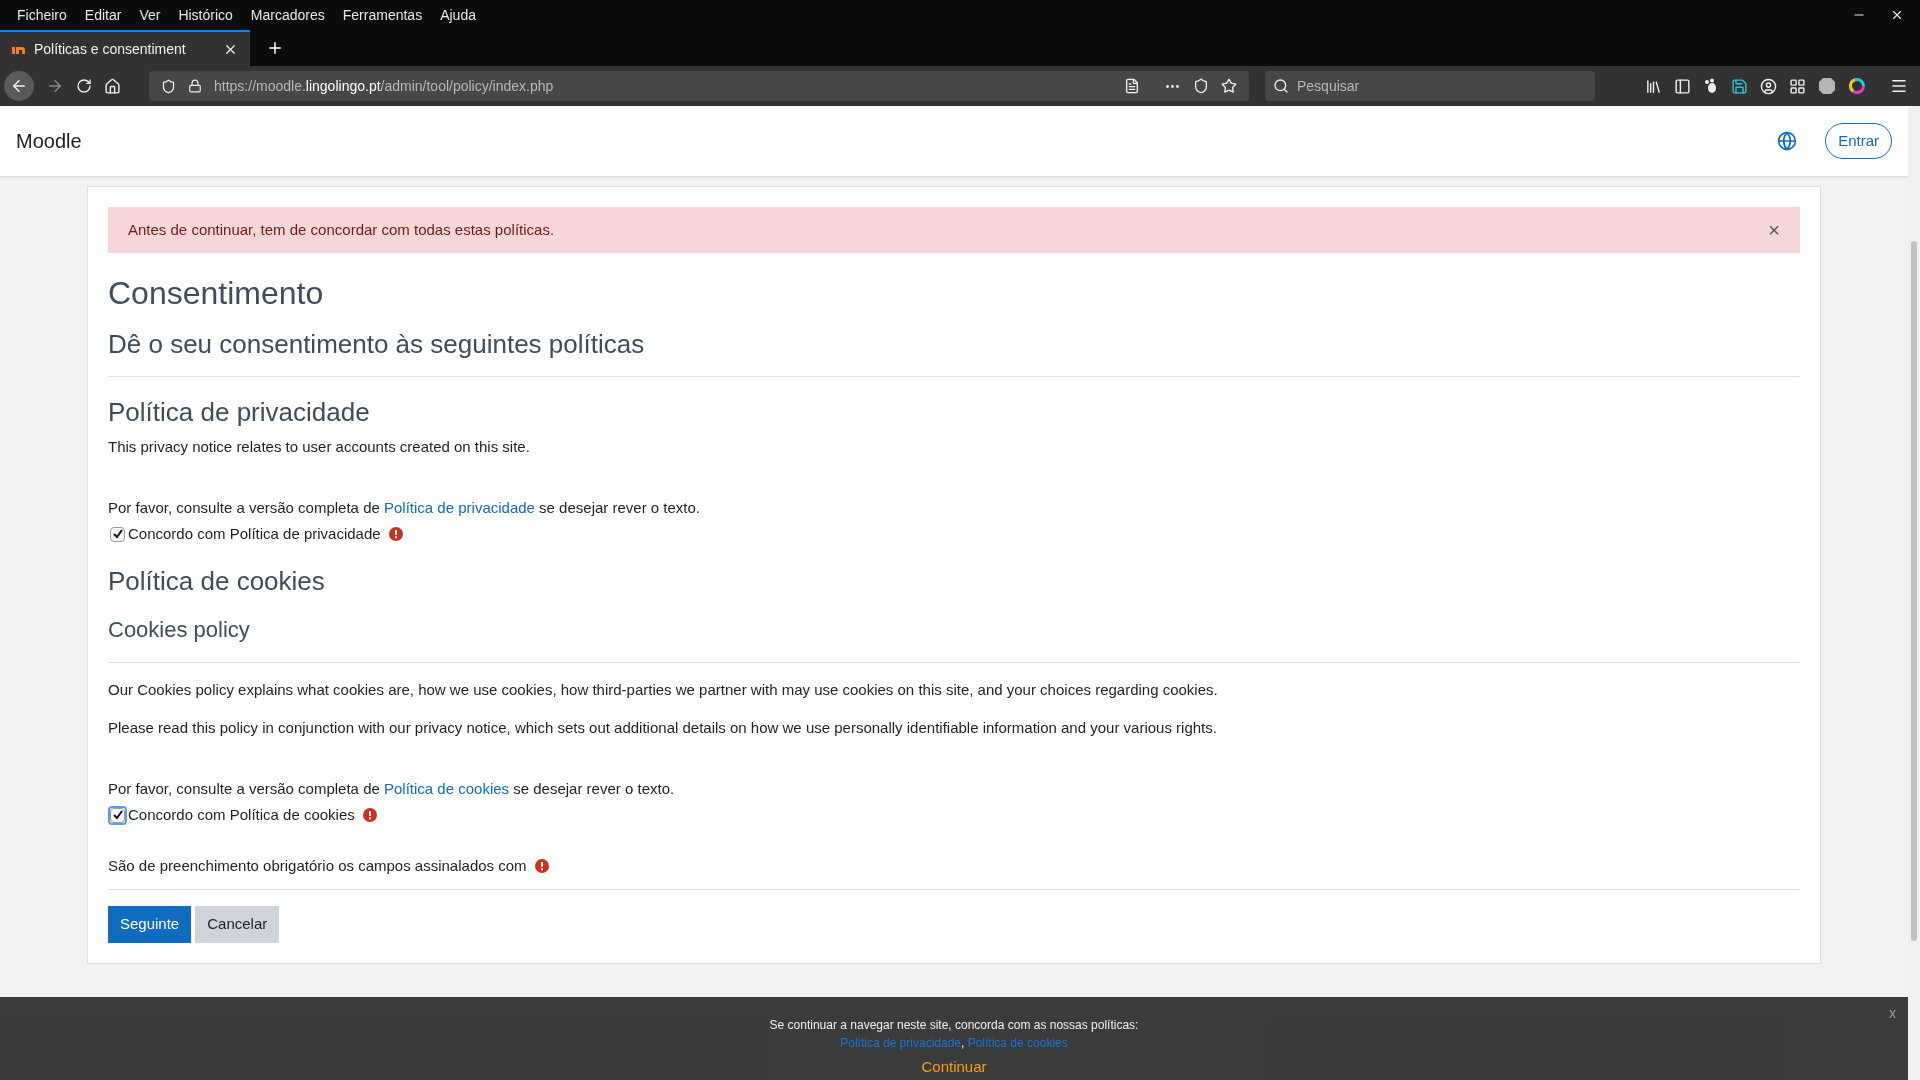  What do you see at coordinates (49, 141) in the screenshot?
I see `site-brand: Moodle` at bounding box center [49, 141].